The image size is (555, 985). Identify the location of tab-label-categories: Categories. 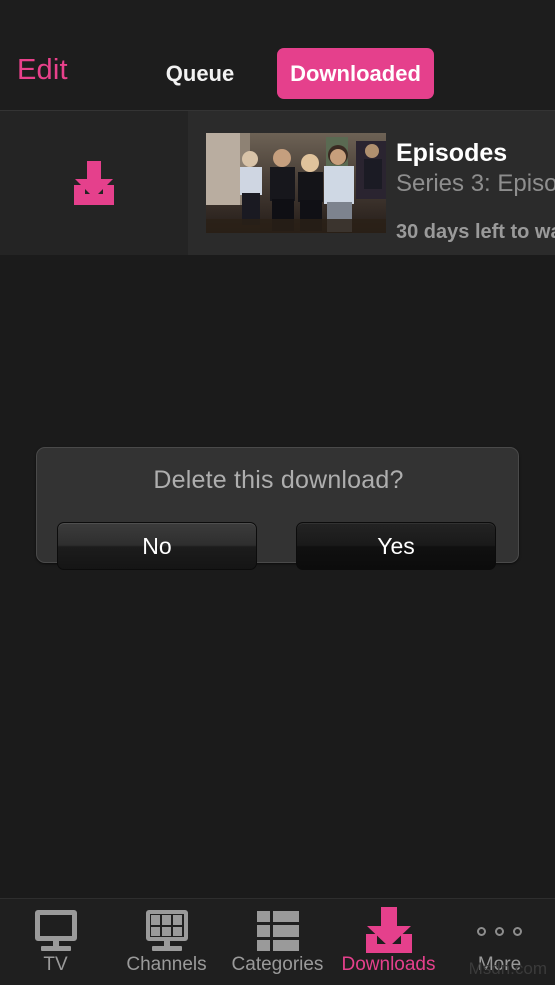
(277, 964).